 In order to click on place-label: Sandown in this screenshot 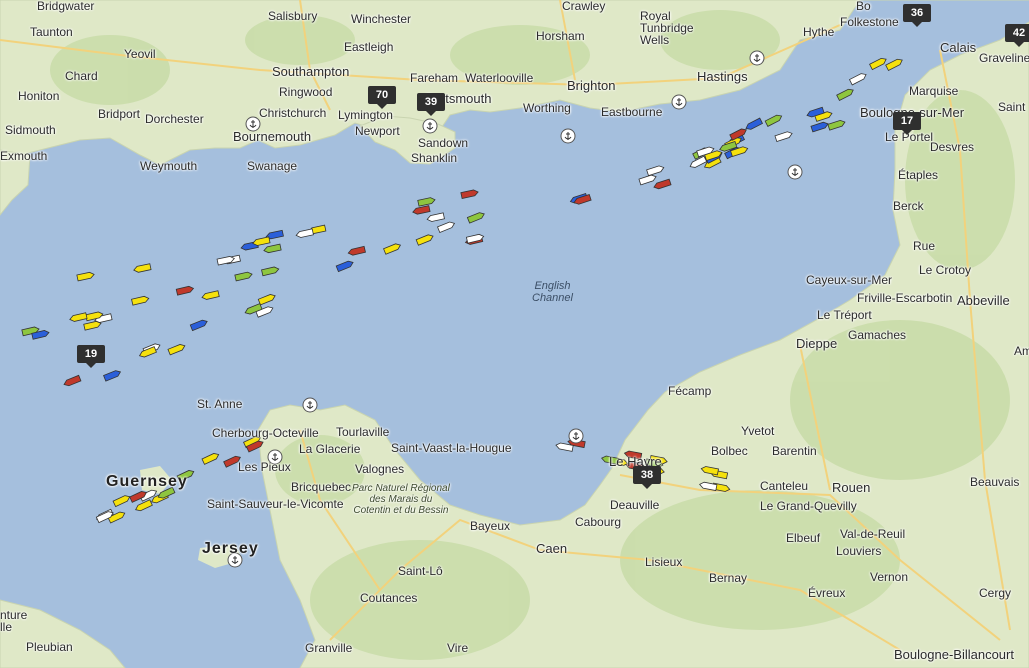, I will do `click(443, 143)`.